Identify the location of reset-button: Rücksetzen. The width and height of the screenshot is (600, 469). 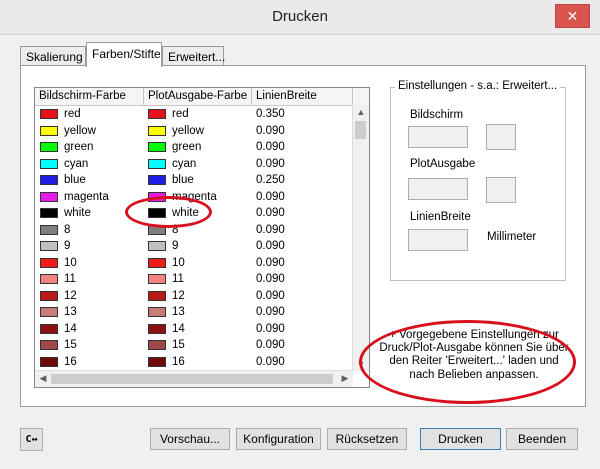
(367, 439).